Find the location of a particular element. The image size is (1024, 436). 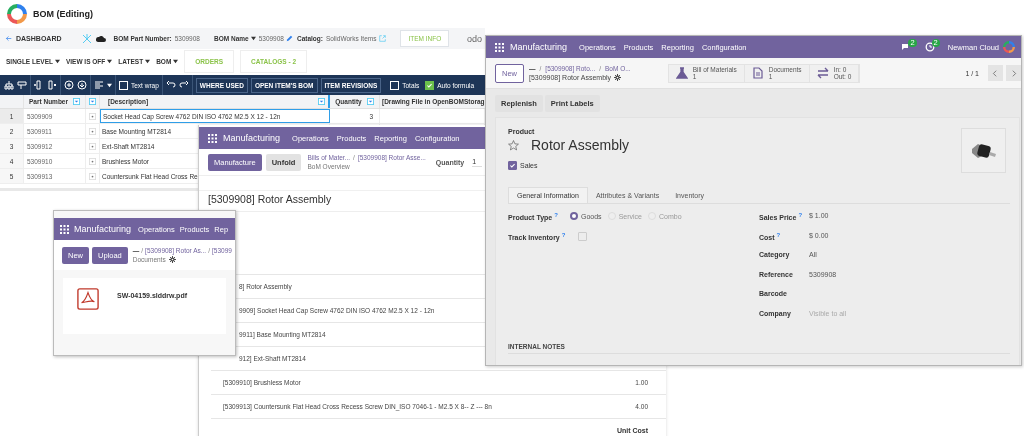

pencil-icon is located at coordinates (289, 38).